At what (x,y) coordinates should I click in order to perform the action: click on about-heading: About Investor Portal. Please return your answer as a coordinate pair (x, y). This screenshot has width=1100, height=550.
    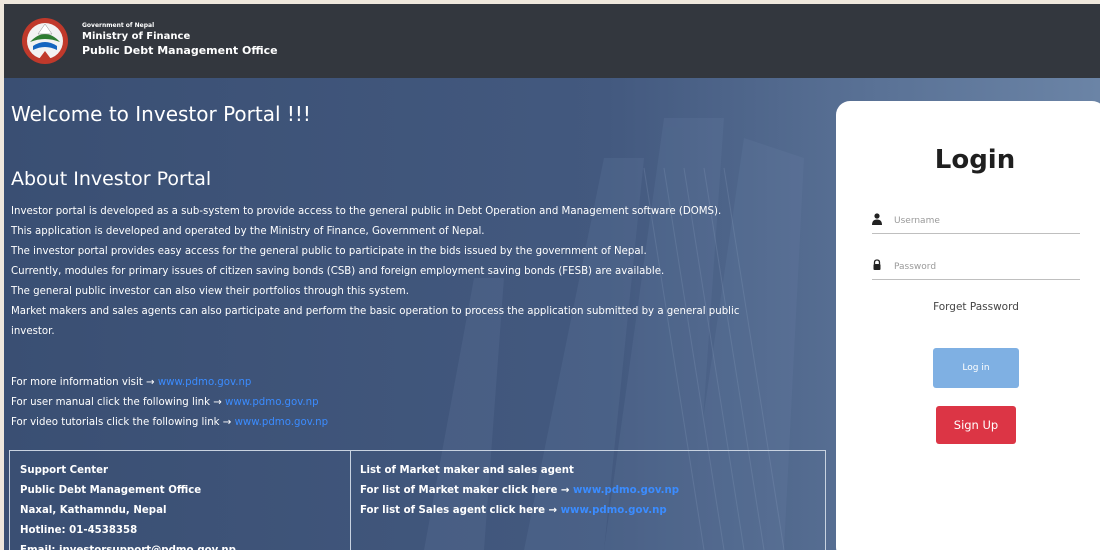
    Looking at the image, I should click on (111, 179).